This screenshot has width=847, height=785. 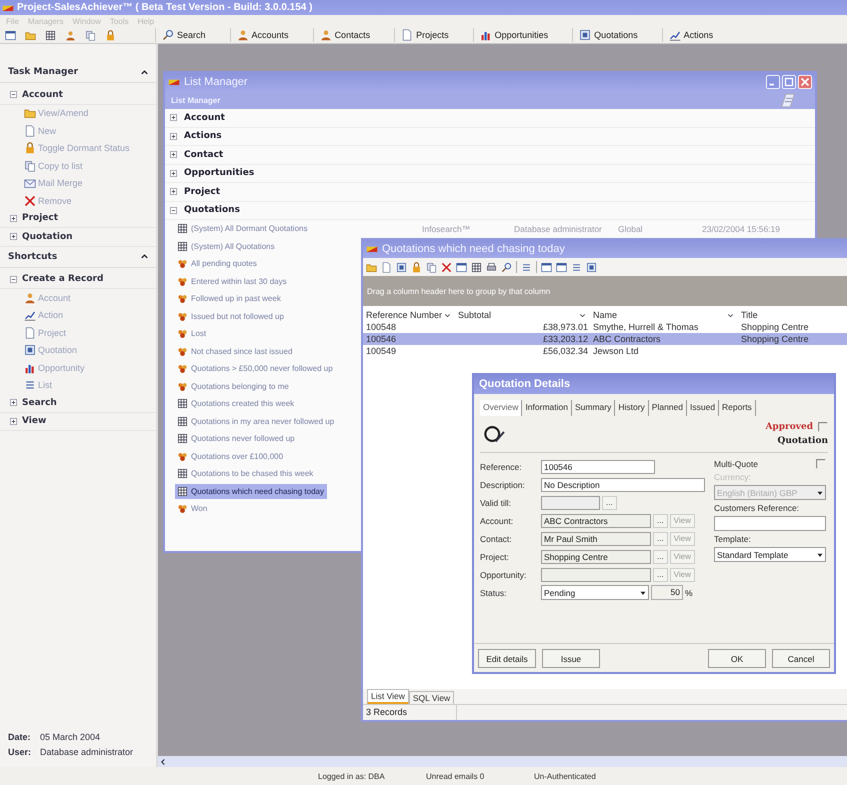 I want to click on group-header: Quotation, so click(x=47, y=237).